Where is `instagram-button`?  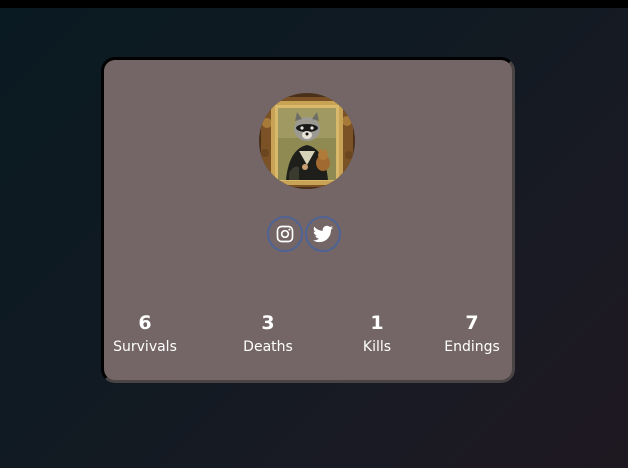 instagram-button is located at coordinates (285, 234).